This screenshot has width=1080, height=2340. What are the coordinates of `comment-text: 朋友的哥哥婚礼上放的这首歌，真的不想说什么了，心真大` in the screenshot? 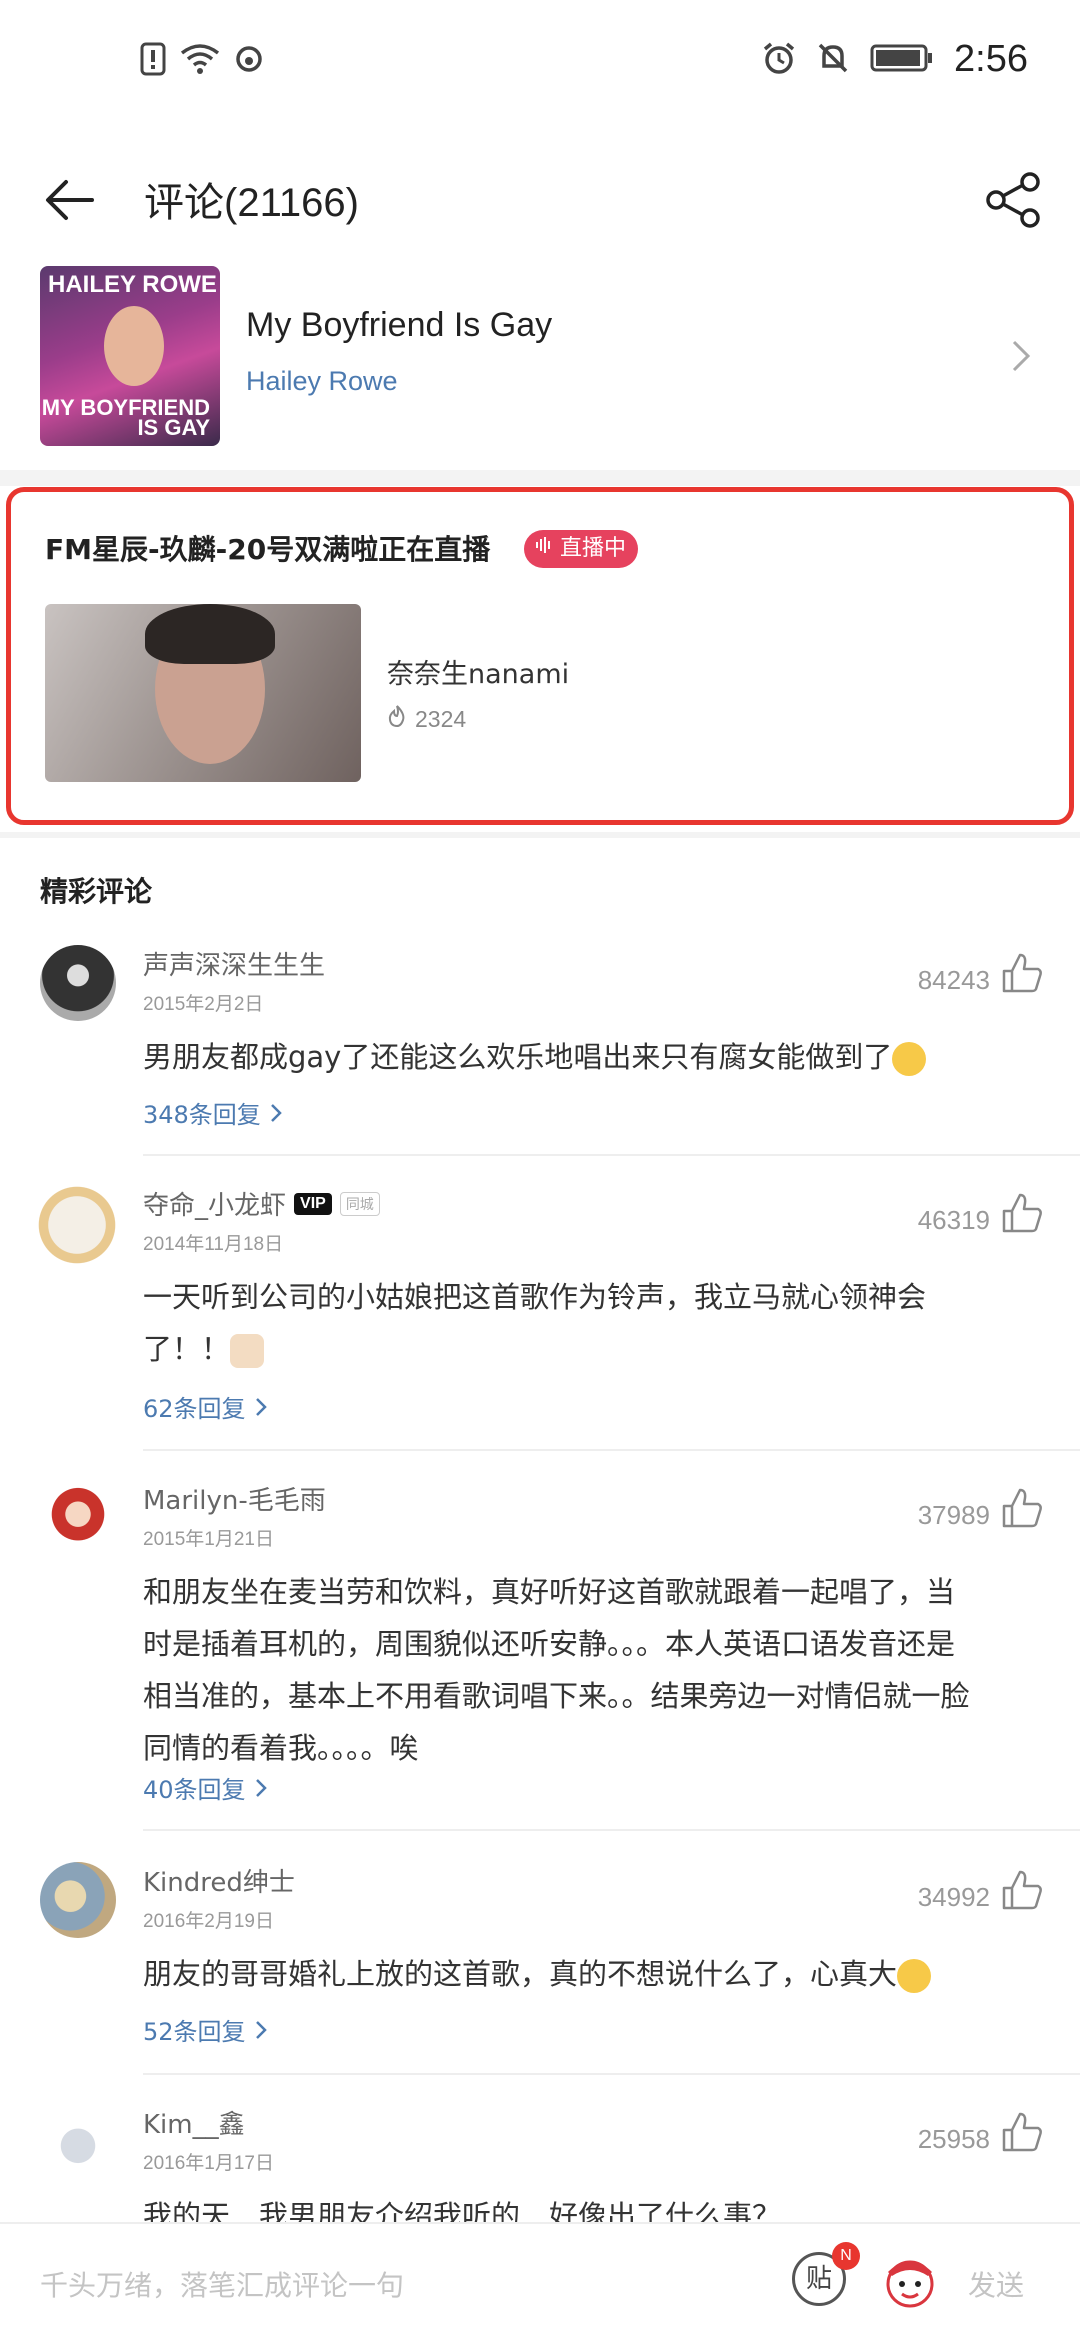 It's located at (558, 1974).